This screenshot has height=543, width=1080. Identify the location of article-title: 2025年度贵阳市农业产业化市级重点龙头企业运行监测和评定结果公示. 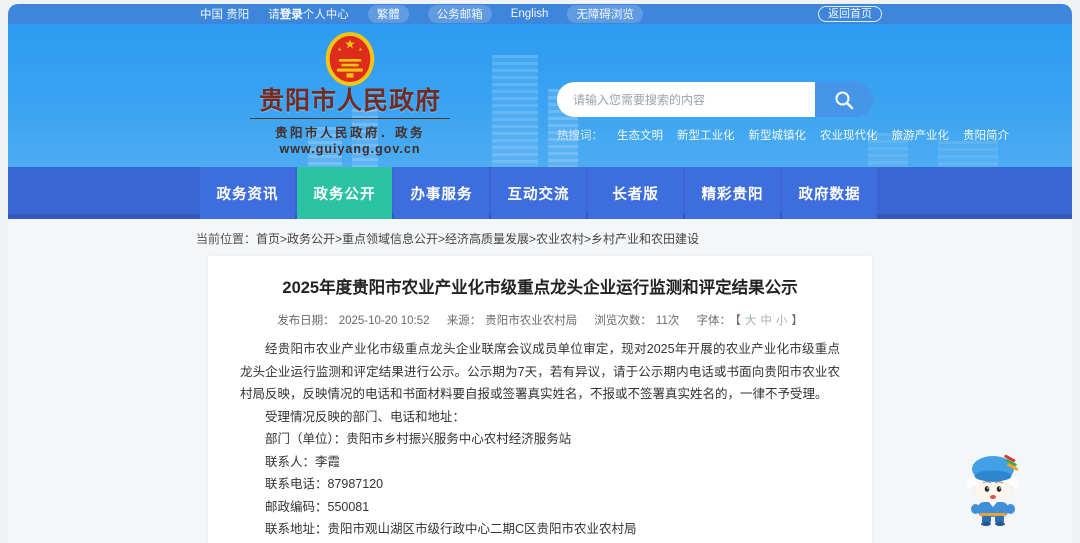
(540, 288).